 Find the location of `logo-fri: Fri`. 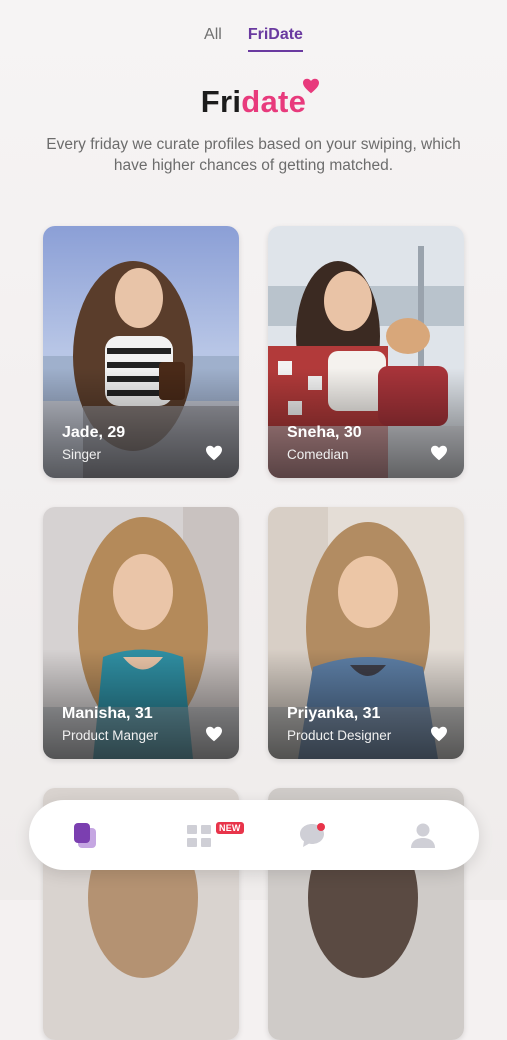

logo-fri: Fri is located at coordinates (221, 101).